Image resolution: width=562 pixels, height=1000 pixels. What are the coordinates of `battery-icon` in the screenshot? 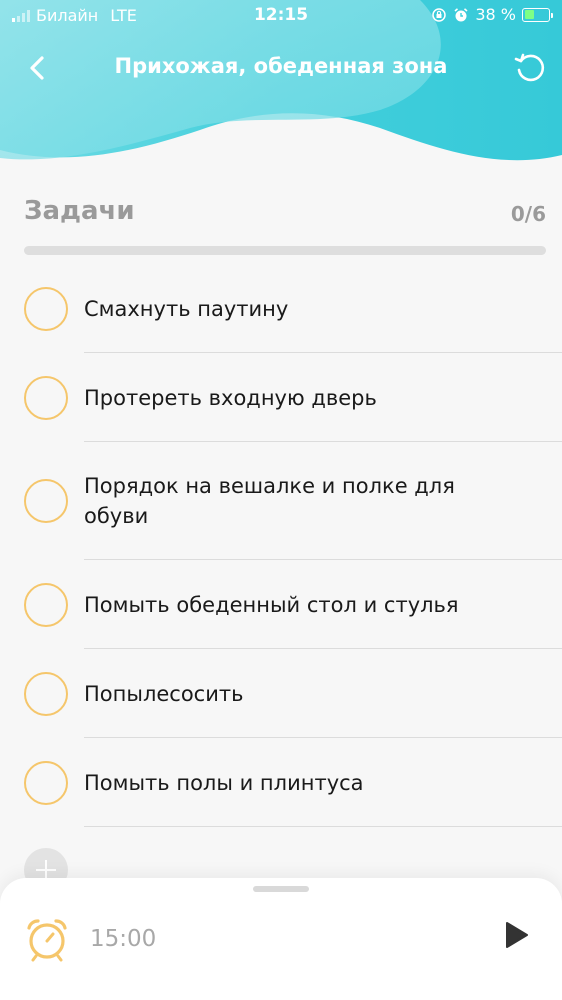 It's located at (537, 14).